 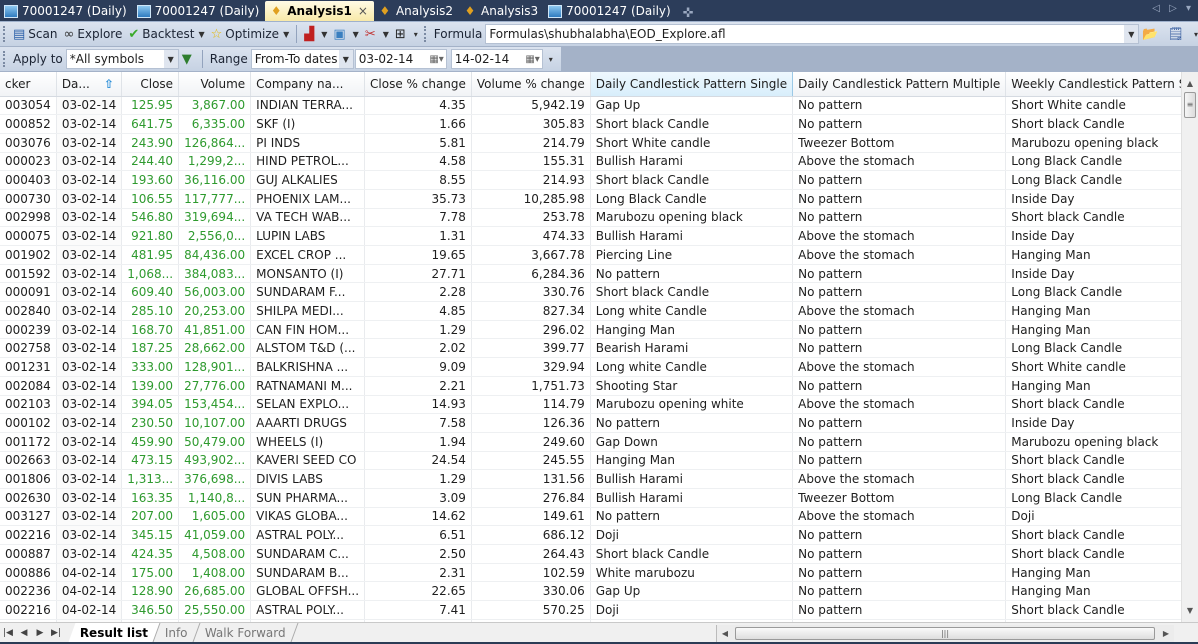 What do you see at coordinates (324, 34) in the screenshot?
I see `chart-dropdown-icon: ▼` at bounding box center [324, 34].